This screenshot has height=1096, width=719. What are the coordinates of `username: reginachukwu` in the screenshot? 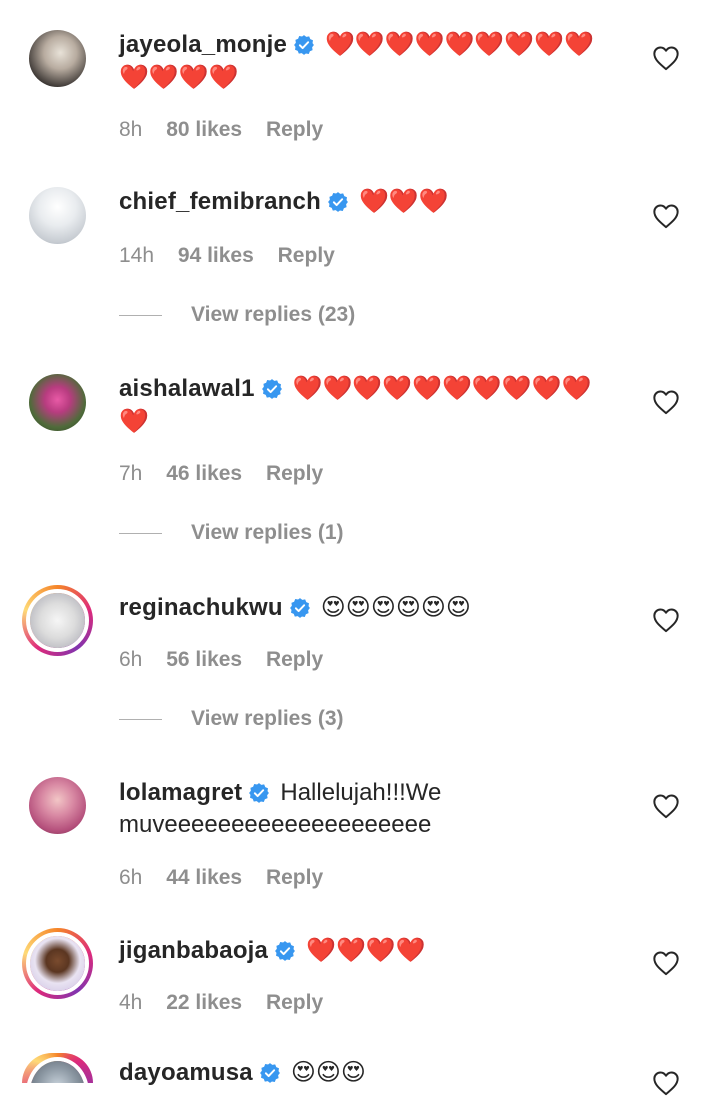 It's located at (201, 607).